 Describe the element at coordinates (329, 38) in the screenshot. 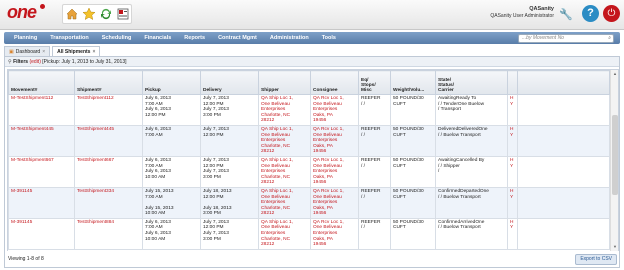

I see `nav-tools: Tools` at that location.